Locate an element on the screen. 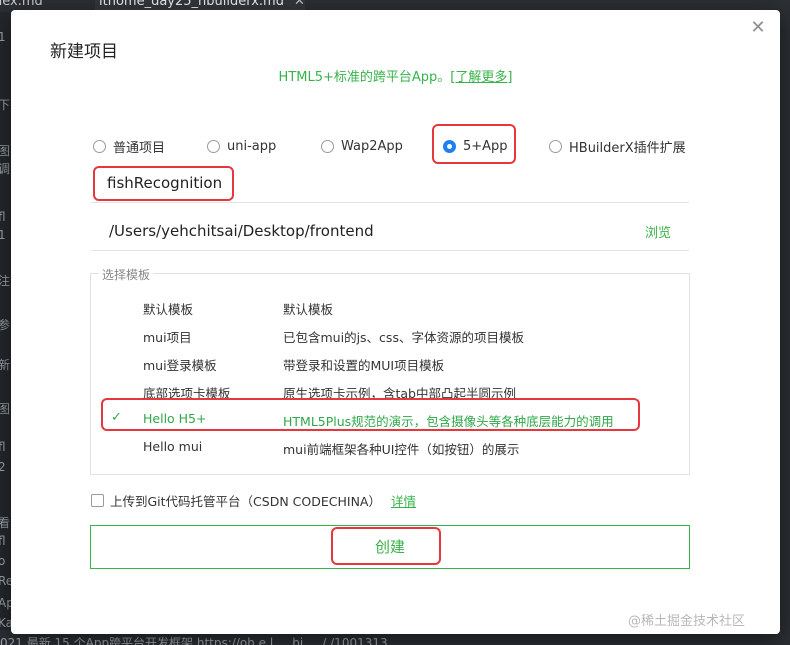 The width and height of the screenshot is (790, 645). type-label: uni-app is located at coordinates (252, 146).